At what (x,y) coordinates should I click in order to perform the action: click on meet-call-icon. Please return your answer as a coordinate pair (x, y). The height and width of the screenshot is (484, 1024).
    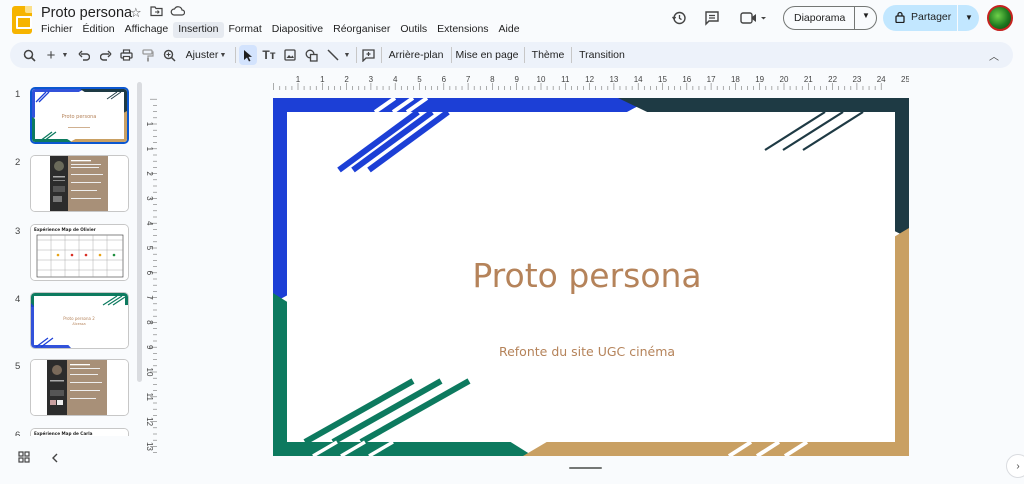
    Looking at the image, I should click on (753, 18).